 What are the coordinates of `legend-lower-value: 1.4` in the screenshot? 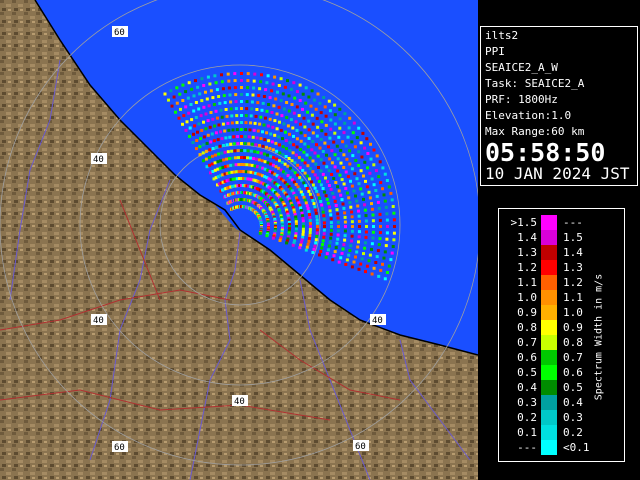 It's located at (527, 237).